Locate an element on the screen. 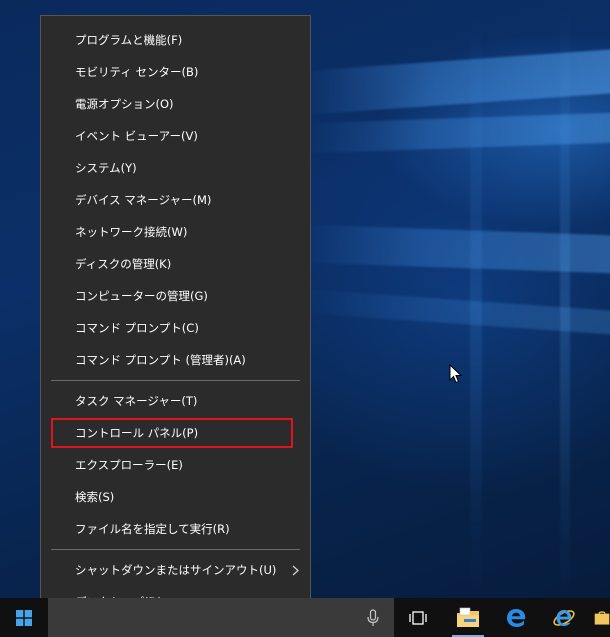  windows-logo-icon is located at coordinates (24, 617).